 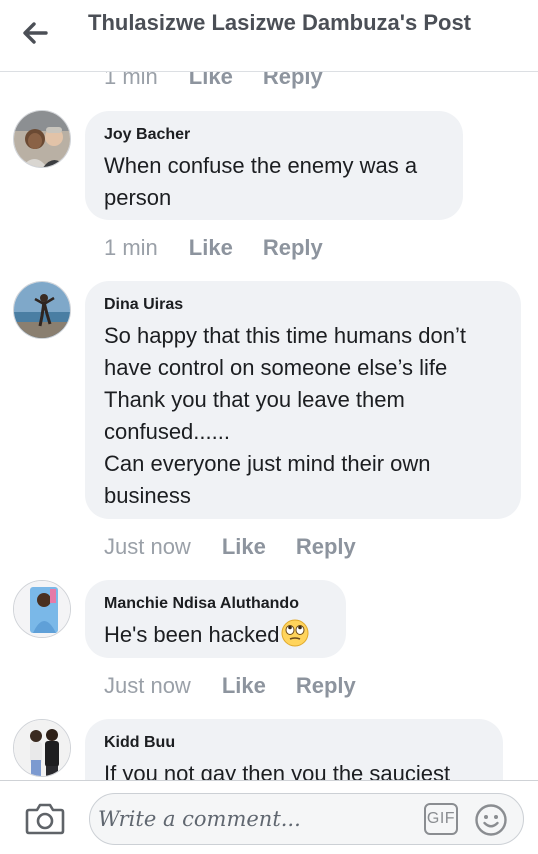 What do you see at coordinates (273, 182) in the screenshot?
I see `comment-text: When confuse the enemy was a person` at bounding box center [273, 182].